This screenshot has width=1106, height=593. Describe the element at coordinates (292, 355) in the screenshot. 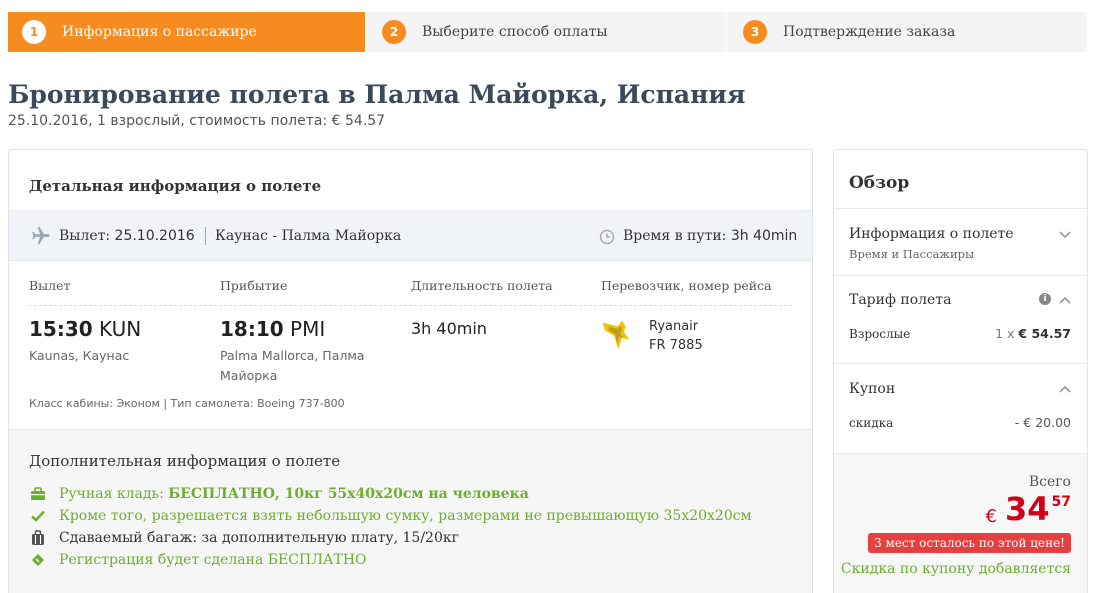

I see `arrival-place-line: Palma Mallorca, Палма` at that location.